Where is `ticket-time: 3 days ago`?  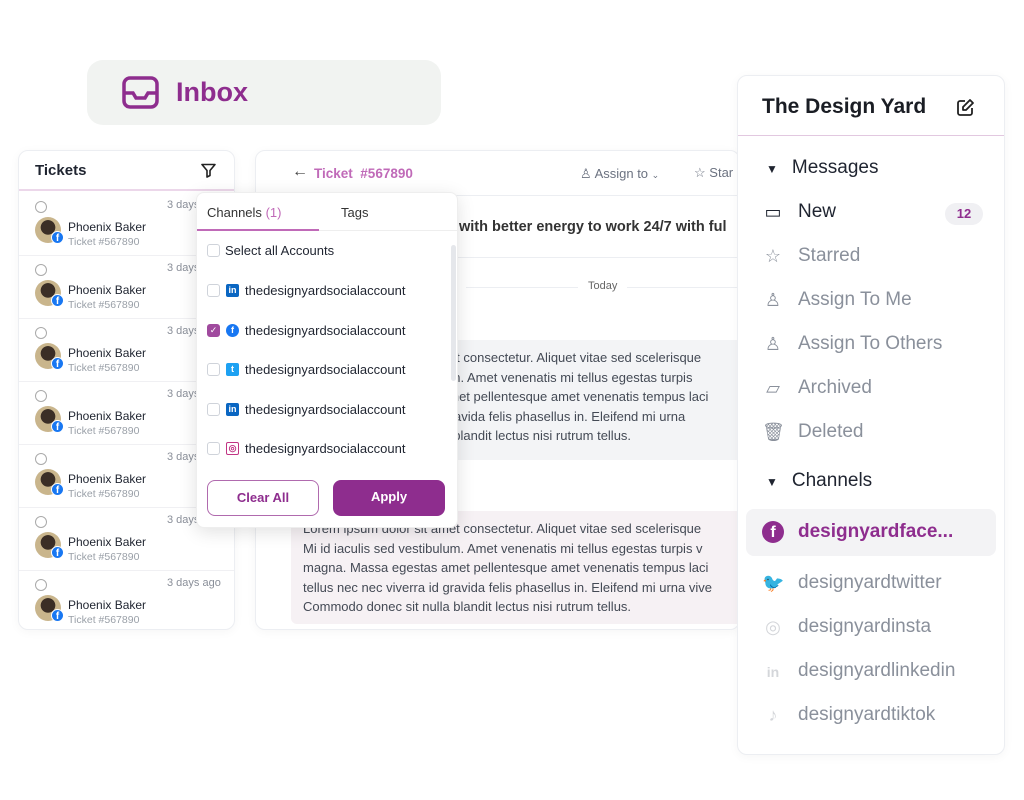 ticket-time: 3 days ago is located at coordinates (194, 583).